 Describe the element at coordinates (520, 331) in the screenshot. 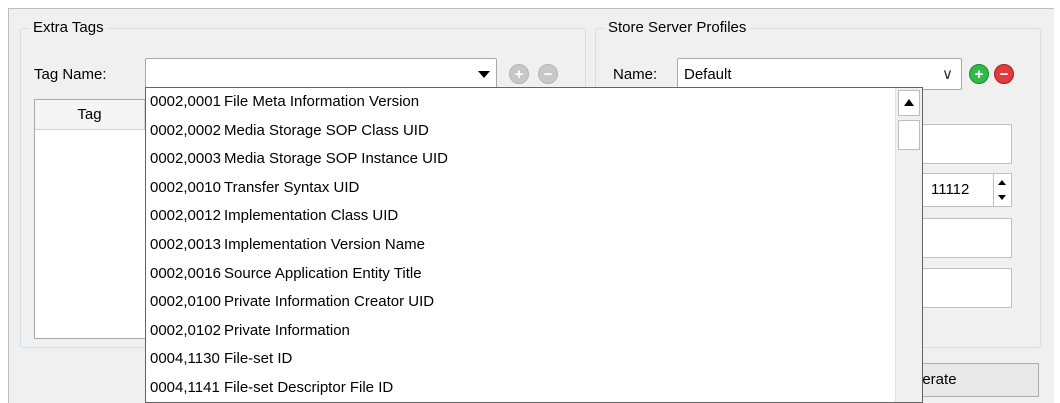

I see `dropdown-item: 0002,0102 Private Information` at that location.